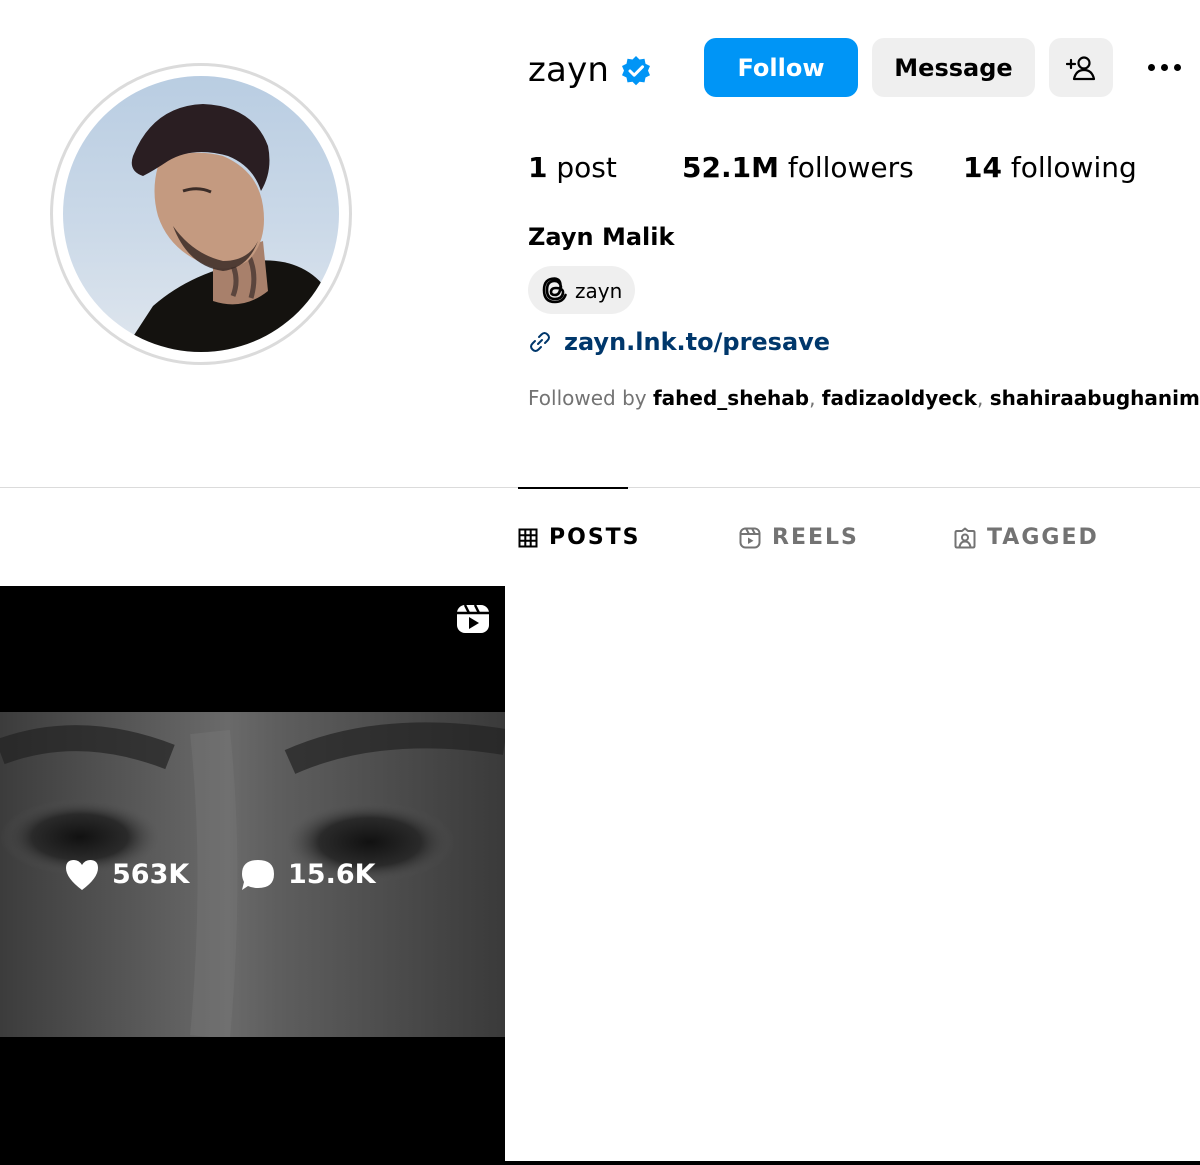 The width and height of the screenshot is (1200, 1165). What do you see at coordinates (528, 538) in the screenshot?
I see `grid-icon` at bounding box center [528, 538].